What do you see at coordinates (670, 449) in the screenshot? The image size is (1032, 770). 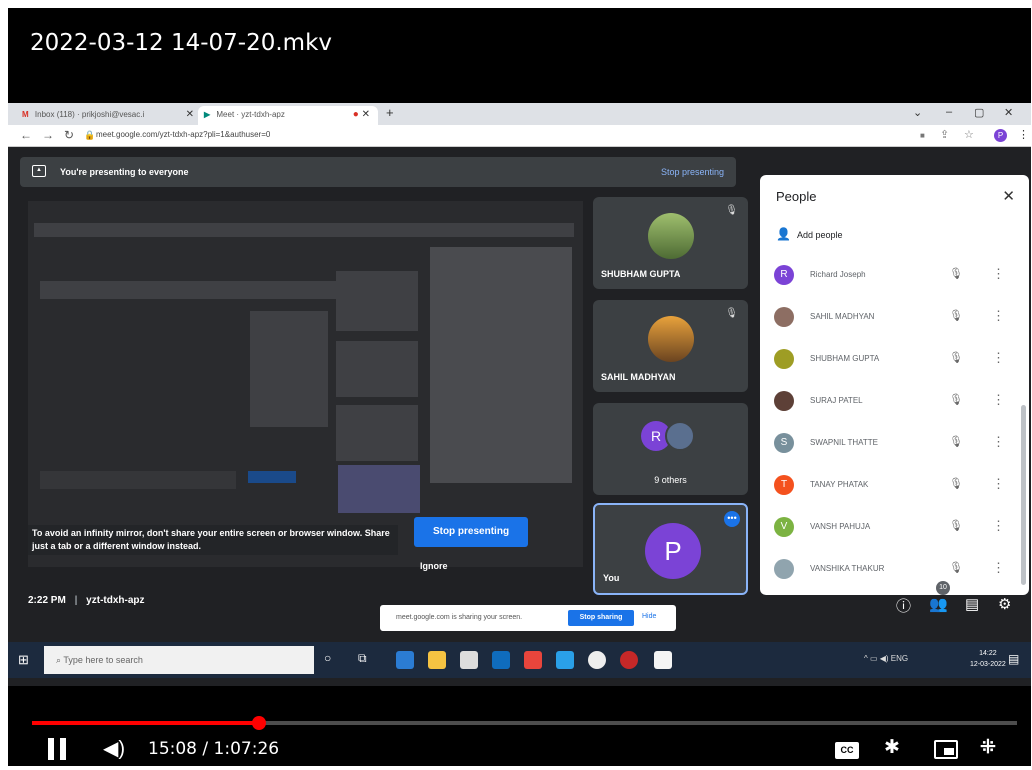 I see `others-tile: R 9 others` at bounding box center [670, 449].